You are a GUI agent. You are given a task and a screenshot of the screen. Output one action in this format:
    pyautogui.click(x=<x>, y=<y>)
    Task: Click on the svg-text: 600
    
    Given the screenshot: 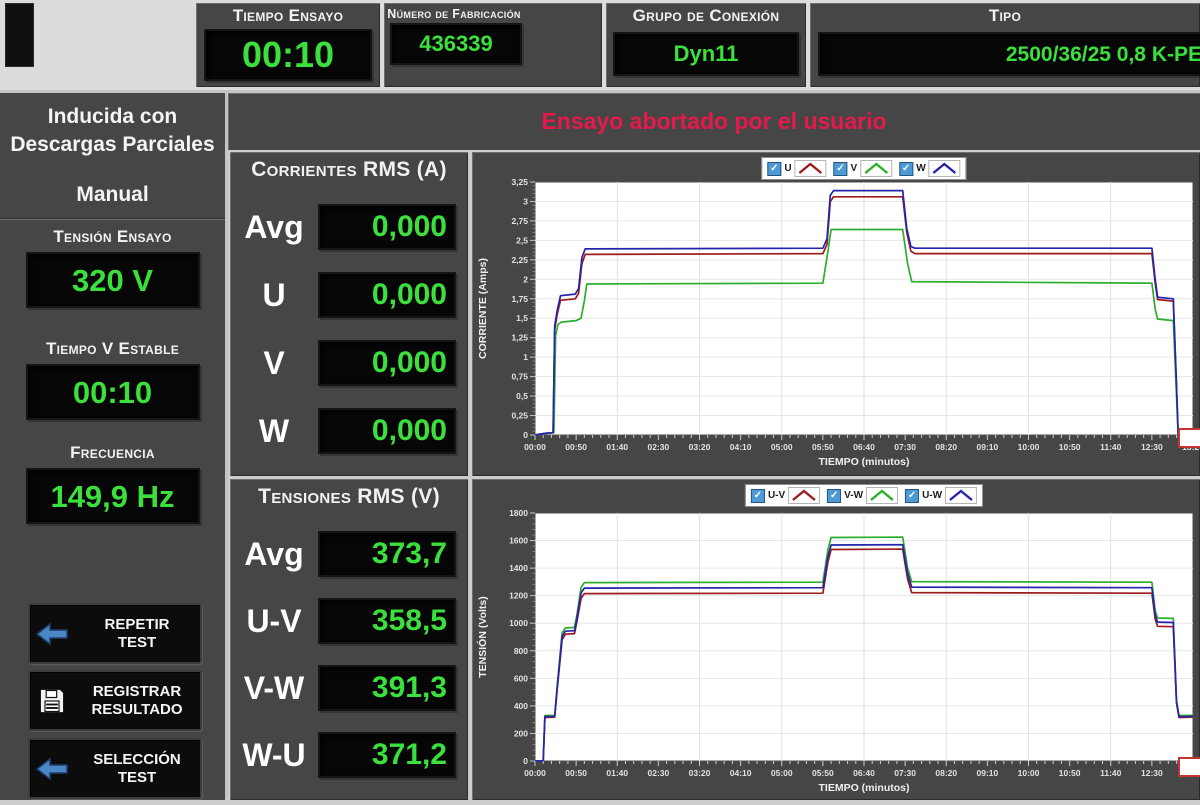 What is the action you would take?
    pyautogui.click(x=521, y=678)
    